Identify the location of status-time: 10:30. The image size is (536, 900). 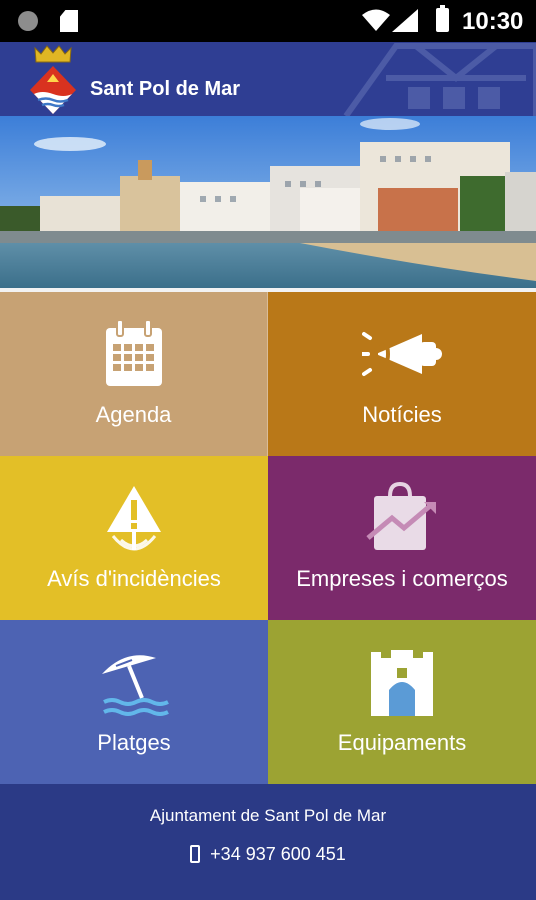
(493, 21).